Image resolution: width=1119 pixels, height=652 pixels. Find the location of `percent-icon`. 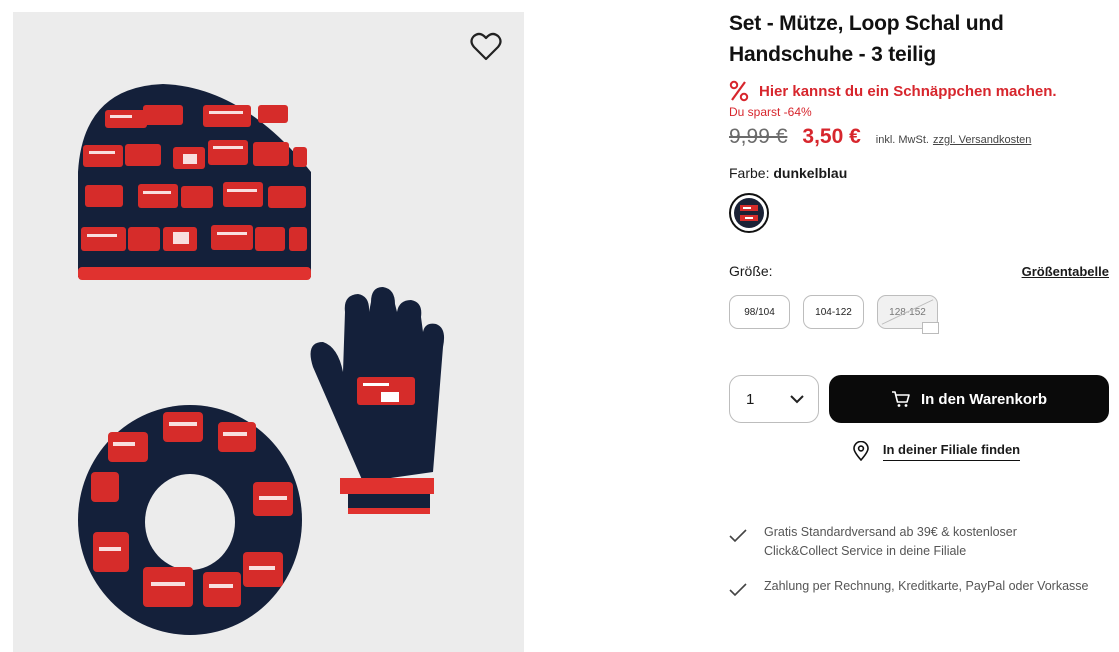

percent-icon is located at coordinates (739, 91).